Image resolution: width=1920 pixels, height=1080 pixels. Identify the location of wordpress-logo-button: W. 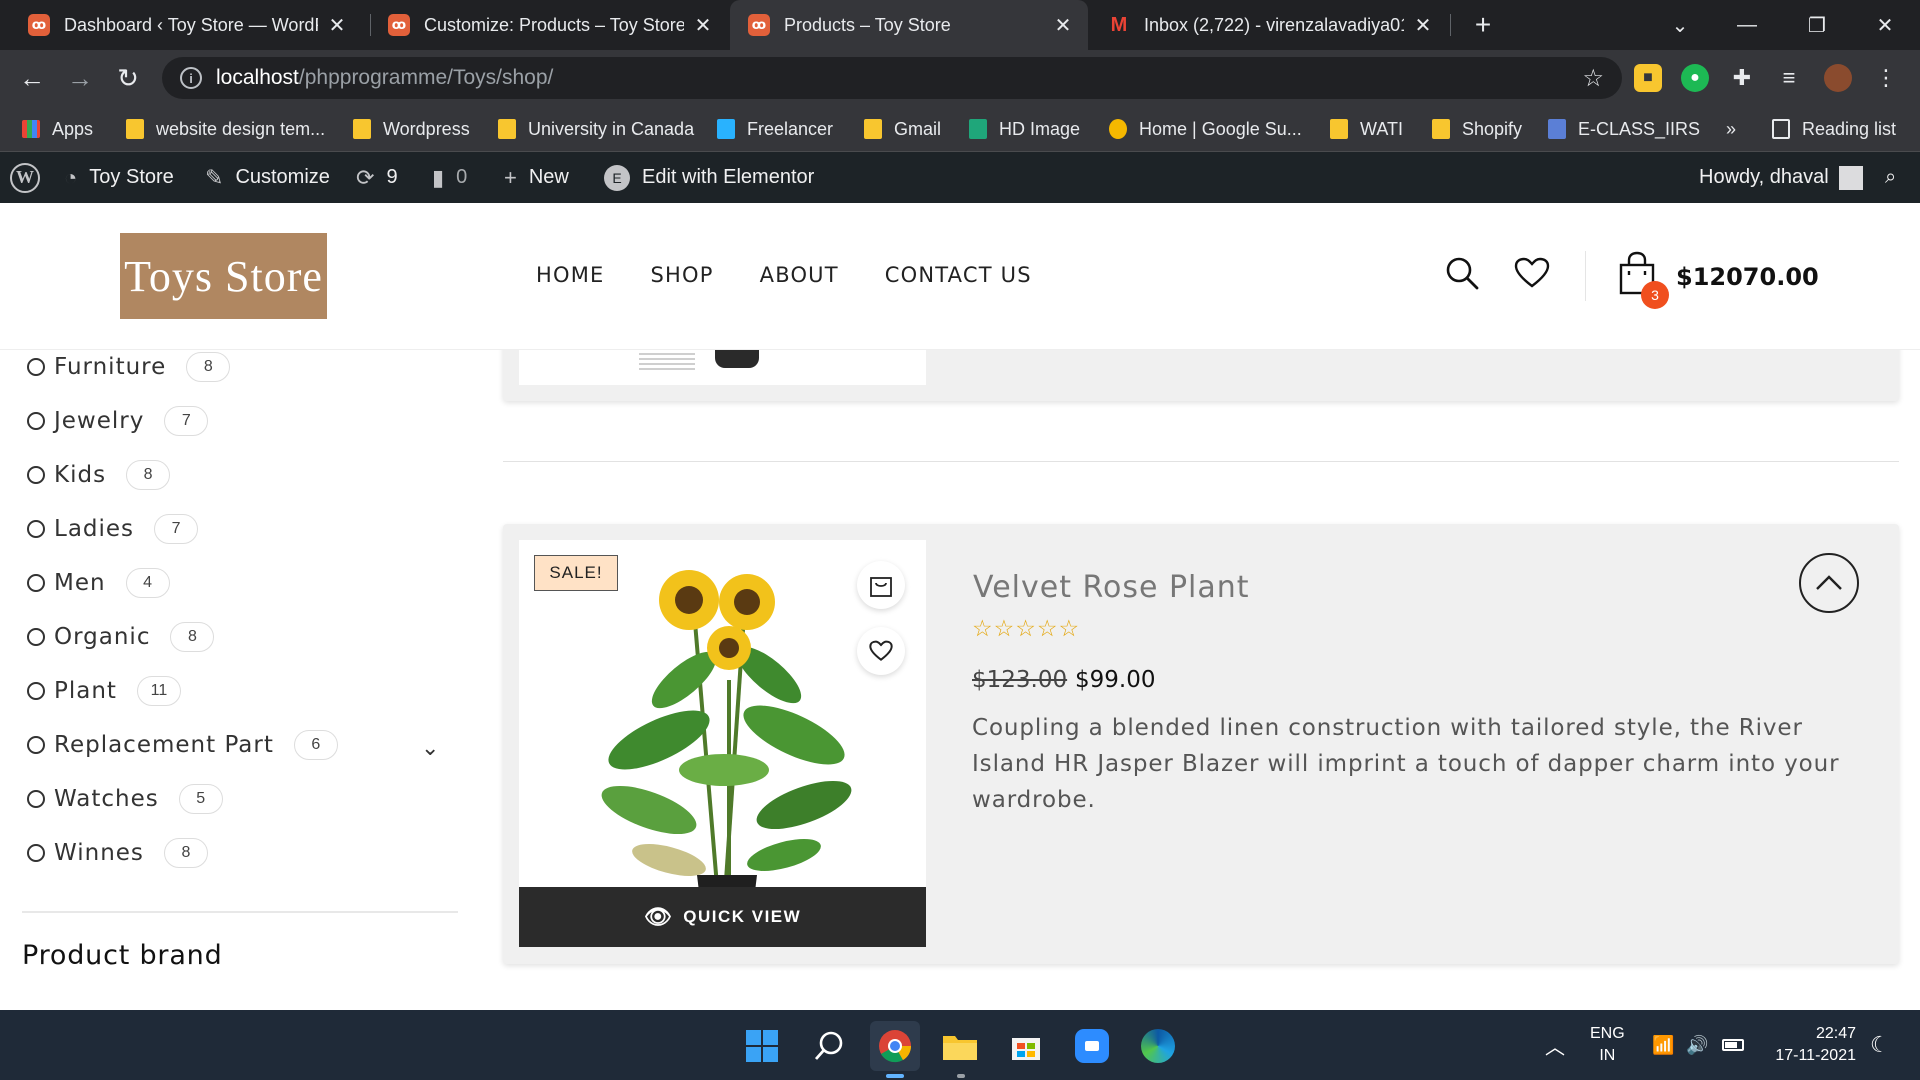
(25, 177).